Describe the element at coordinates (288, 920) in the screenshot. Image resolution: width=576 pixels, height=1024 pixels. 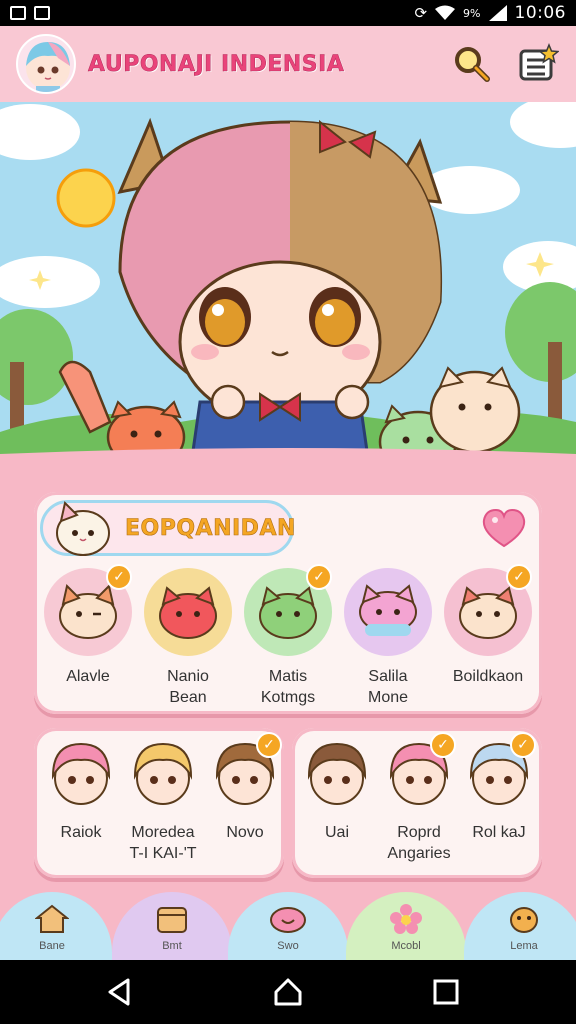
I see `hearts-icon` at that location.